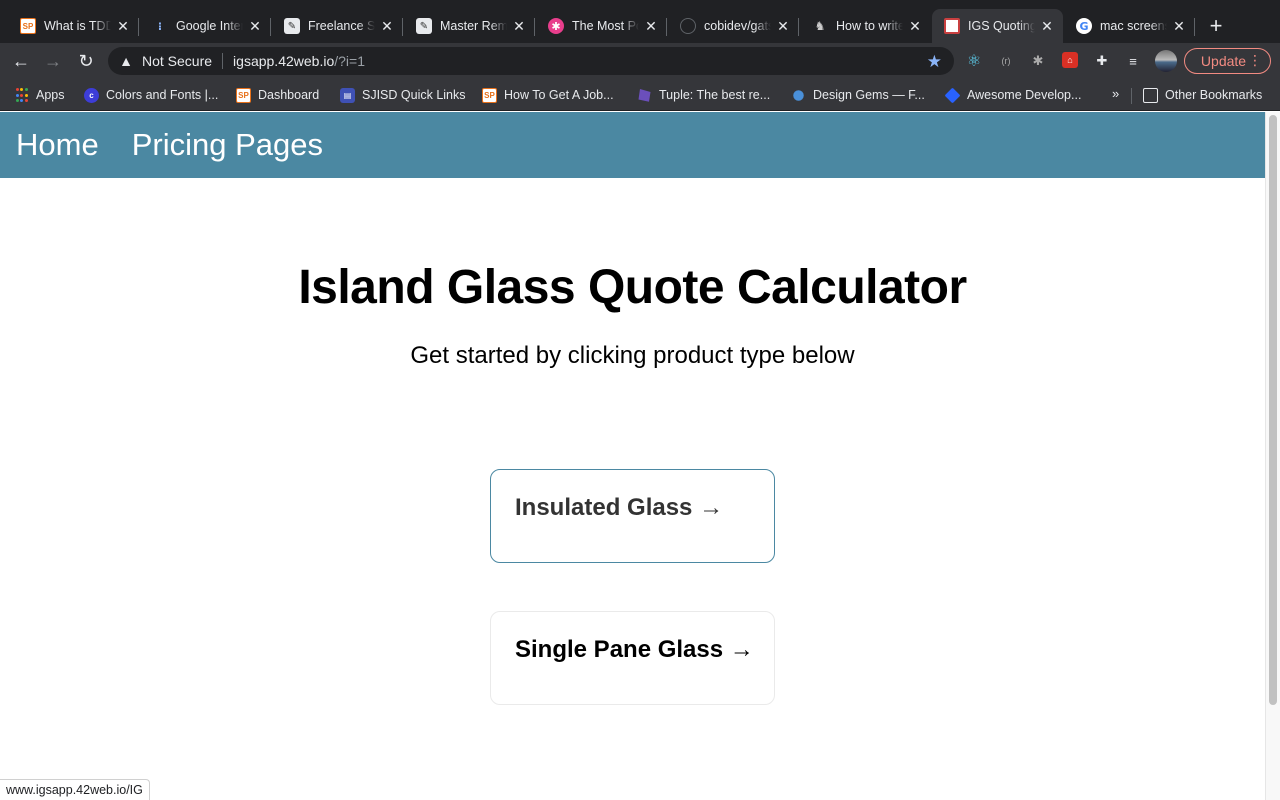  I want to click on star-badge-icon: ✱, so click(556, 26).